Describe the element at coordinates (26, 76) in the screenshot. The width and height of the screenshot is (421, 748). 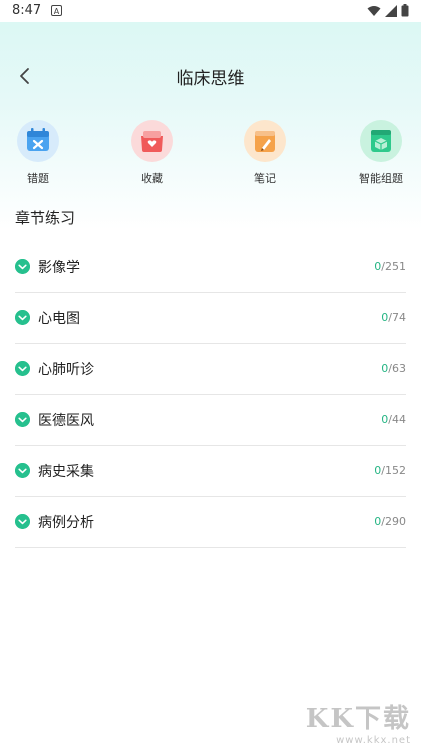
I see `back-arrow-icon` at that location.